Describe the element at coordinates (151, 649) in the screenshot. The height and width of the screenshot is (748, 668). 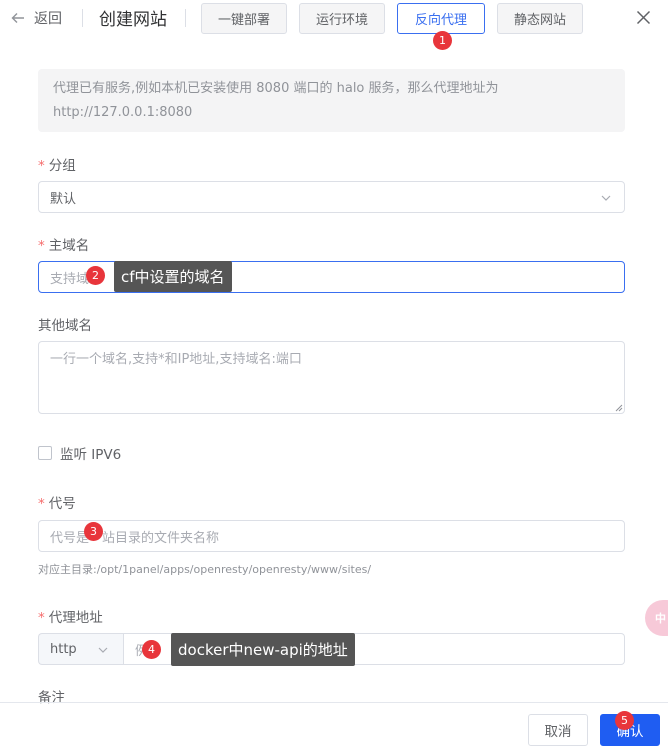
I see `annotation-badge-4: 4` at that location.